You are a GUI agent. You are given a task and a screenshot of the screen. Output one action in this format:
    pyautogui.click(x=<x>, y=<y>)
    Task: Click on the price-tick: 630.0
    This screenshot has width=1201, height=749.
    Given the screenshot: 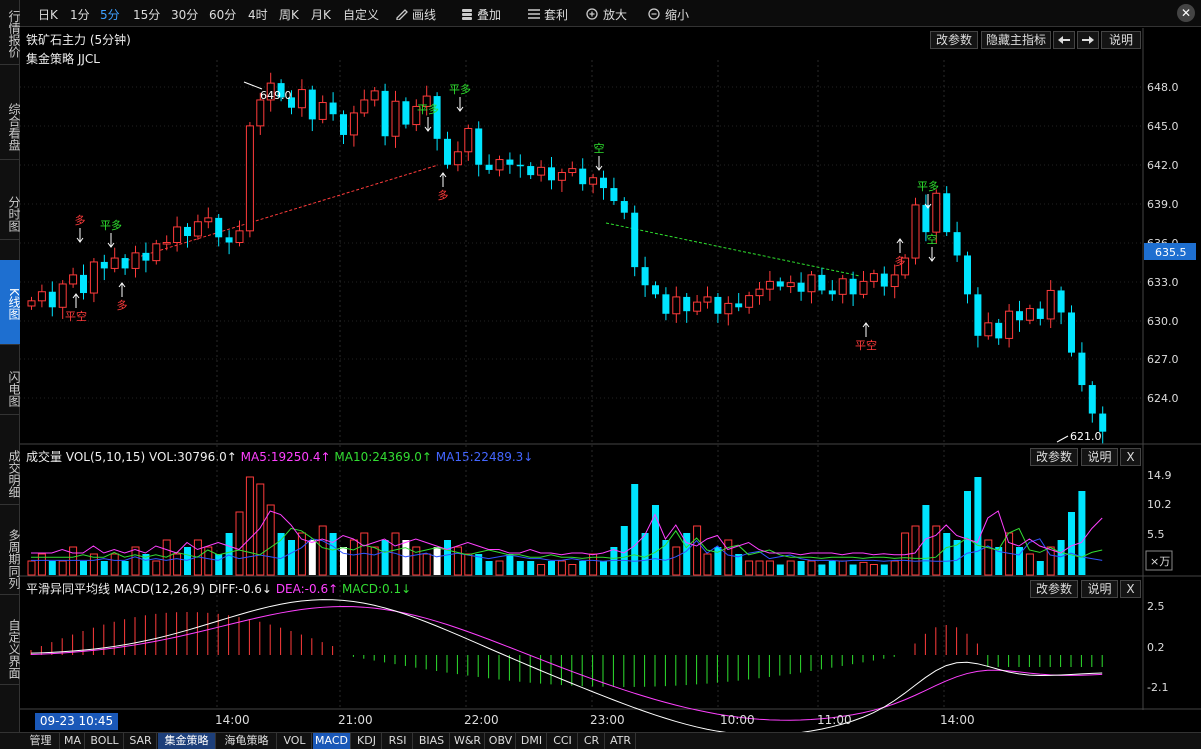 What is the action you would take?
    pyautogui.click(x=1163, y=321)
    